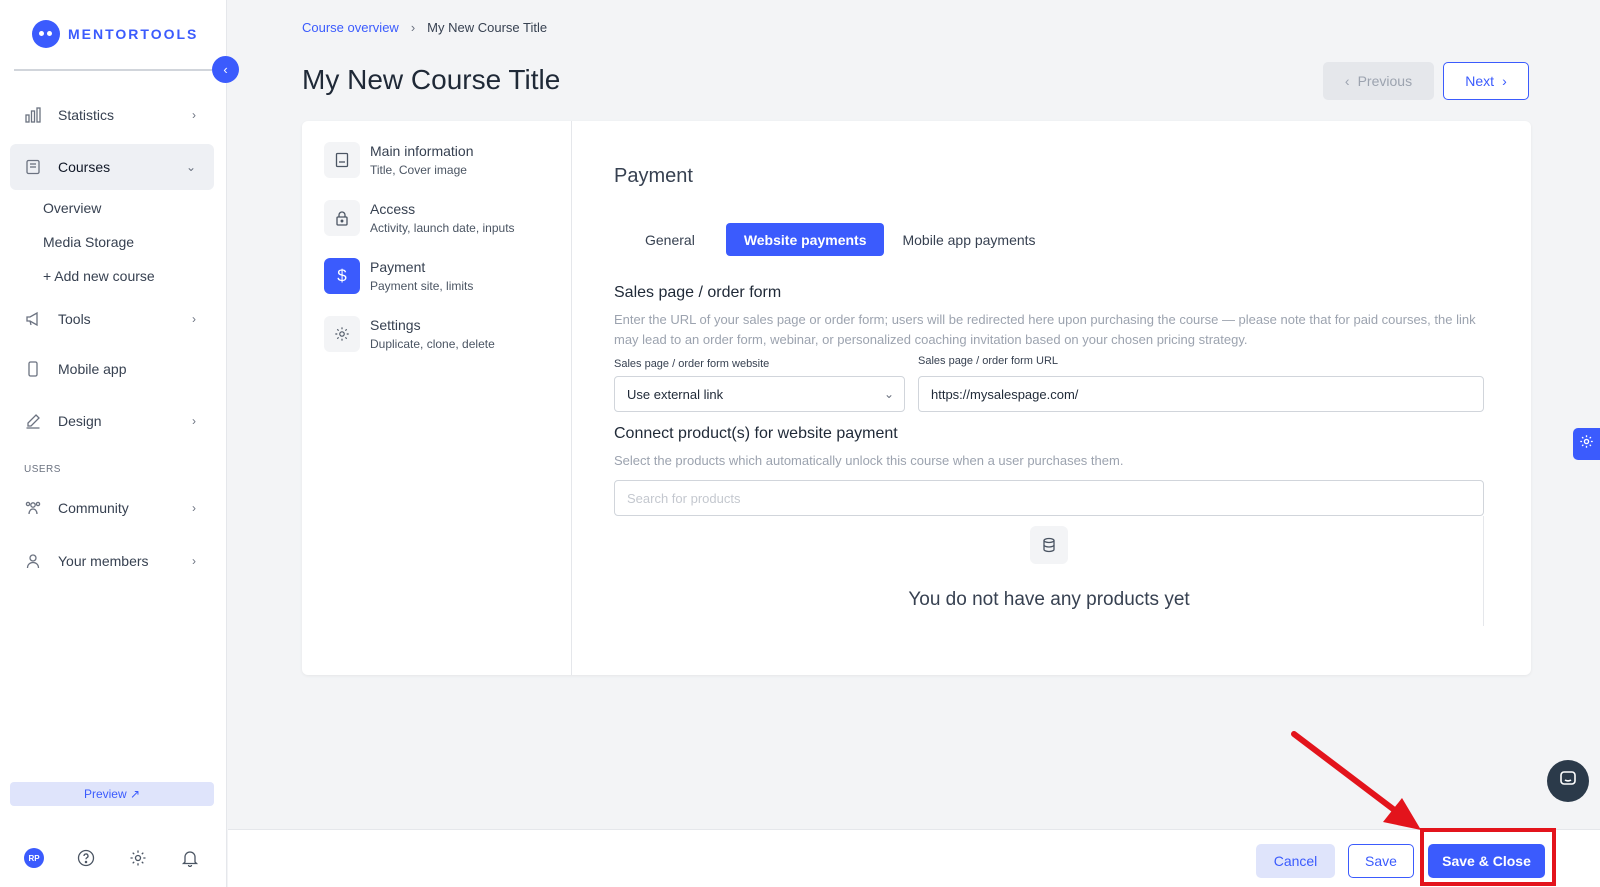  I want to click on sidebar-item-label: Courses, so click(84, 167).